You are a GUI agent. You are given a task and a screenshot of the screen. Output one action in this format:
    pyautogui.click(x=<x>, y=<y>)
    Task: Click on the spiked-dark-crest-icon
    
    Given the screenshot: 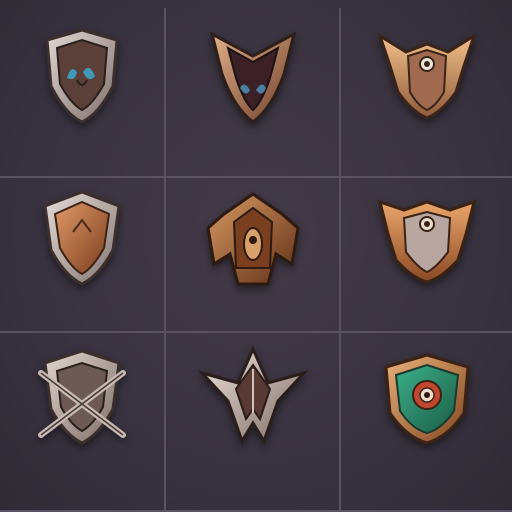 What is the action you would take?
    pyautogui.click(x=252, y=395)
    